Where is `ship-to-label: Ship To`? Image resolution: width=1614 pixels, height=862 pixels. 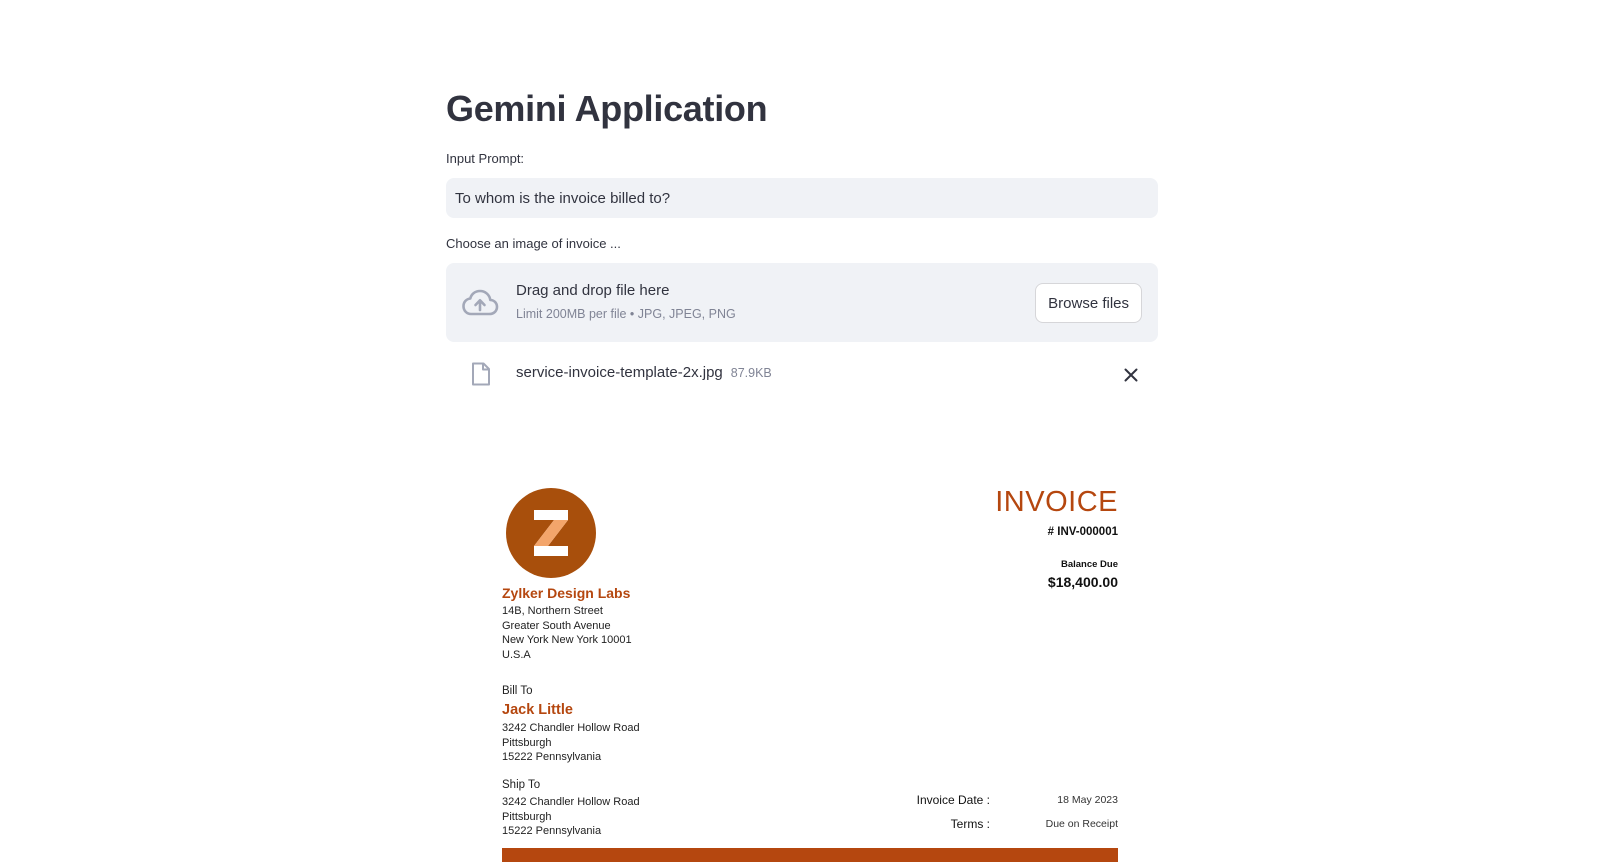
ship-to-label: Ship To is located at coordinates (521, 785).